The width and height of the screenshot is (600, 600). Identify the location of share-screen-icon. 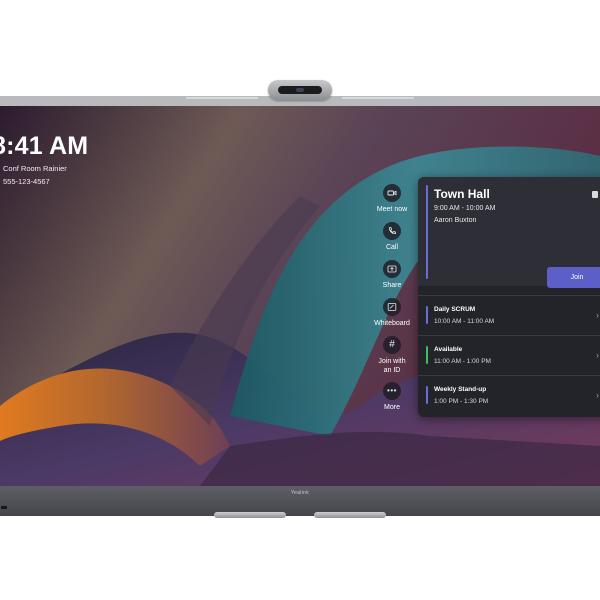
(392, 269).